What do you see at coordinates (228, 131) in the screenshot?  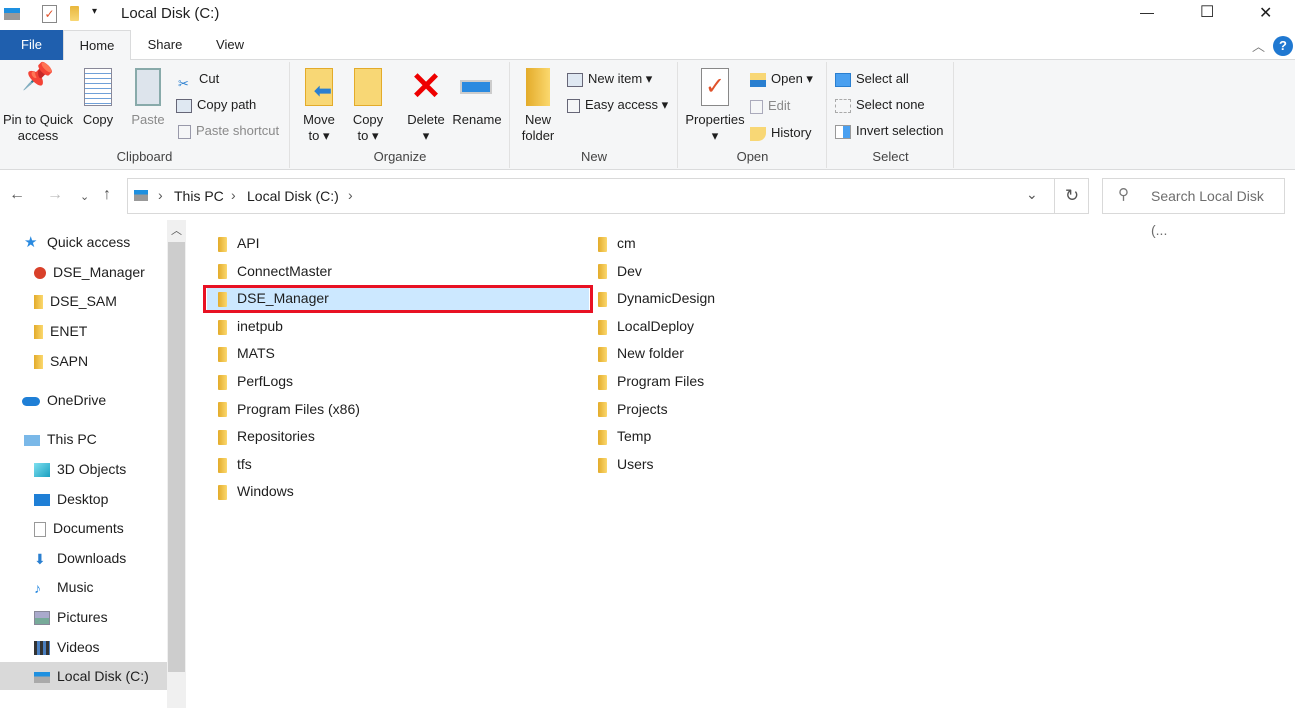 I see `paste-shortcut-button: Paste shortcut` at bounding box center [228, 131].